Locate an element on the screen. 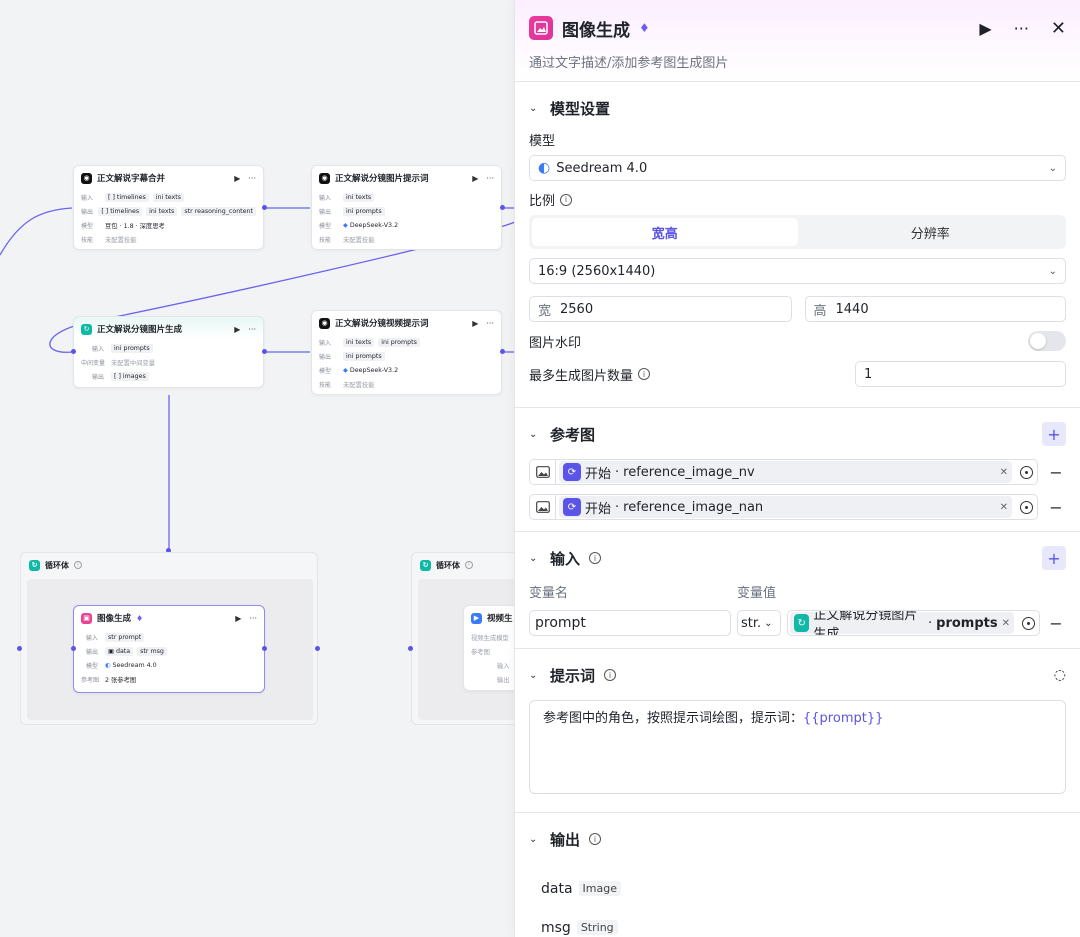 Image resolution: width=1080 pixels, height=937 pixels. node-title: 正文解说分镜图片提示词 is located at coordinates (382, 179).